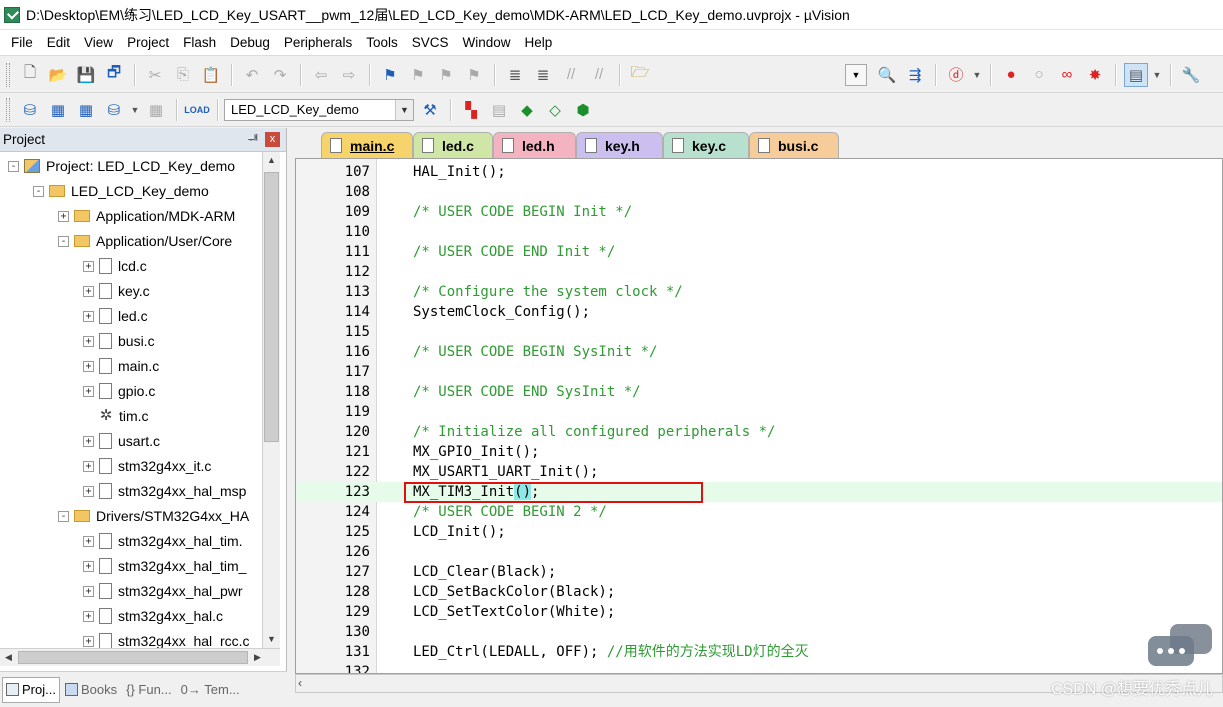 The image size is (1223, 707). Describe the element at coordinates (272, 139) in the screenshot. I see `close-icon: x` at that location.